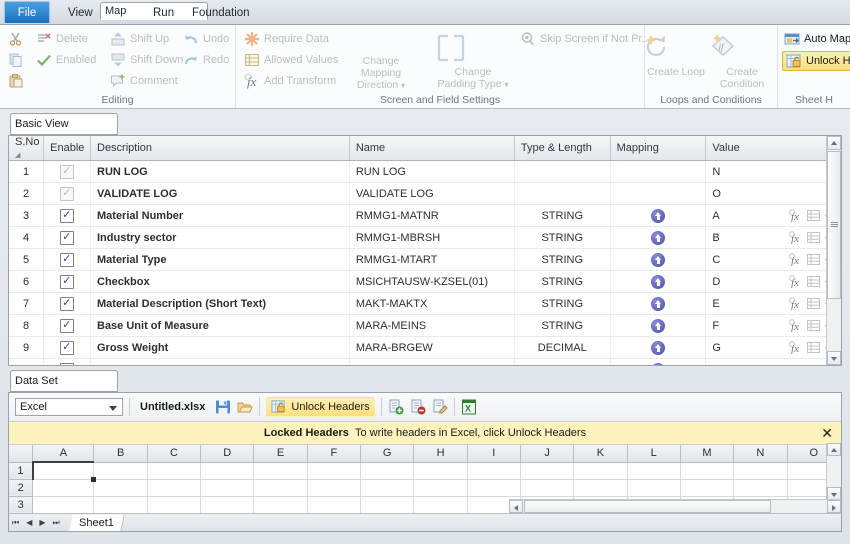  Describe the element at coordinates (387, 505) in the screenshot. I see `cell-g3` at that location.